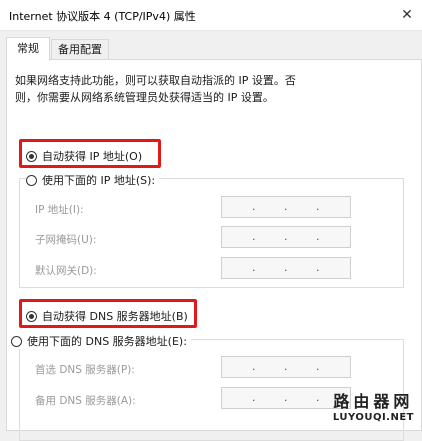  What do you see at coordinates (85, 370) in the screenshot?
I see `preferred-dns-label: 首选 DNS 服务器(P):` at bounding box center [85, 370].